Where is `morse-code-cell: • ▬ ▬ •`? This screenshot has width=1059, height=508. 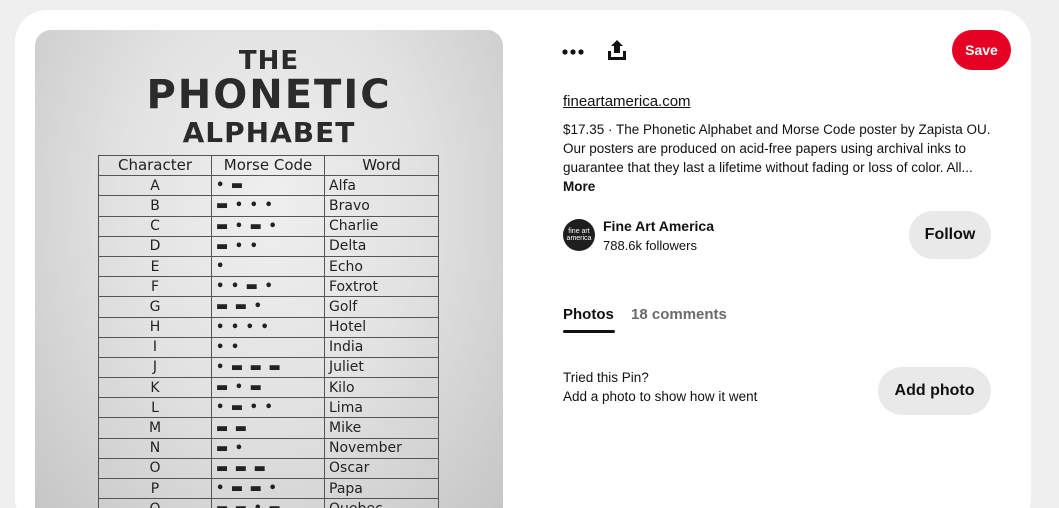 morse-code-cell: • ▬ ▬ • is located at coordinates (268, 488).